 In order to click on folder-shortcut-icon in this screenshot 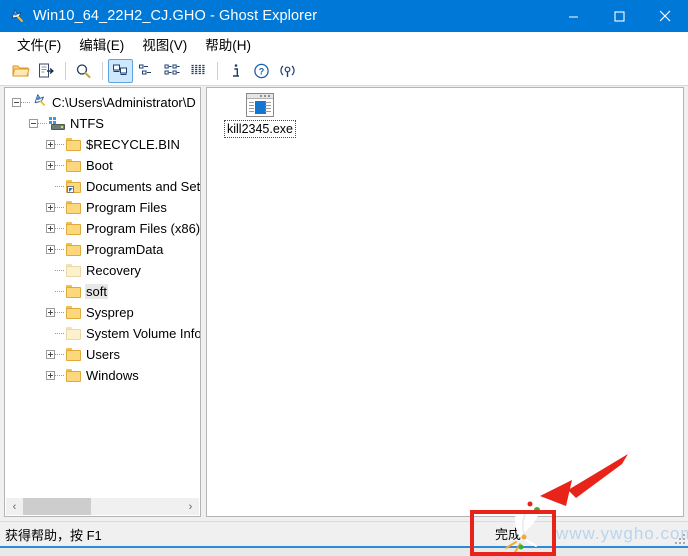, I will do `click(73, 186)`.